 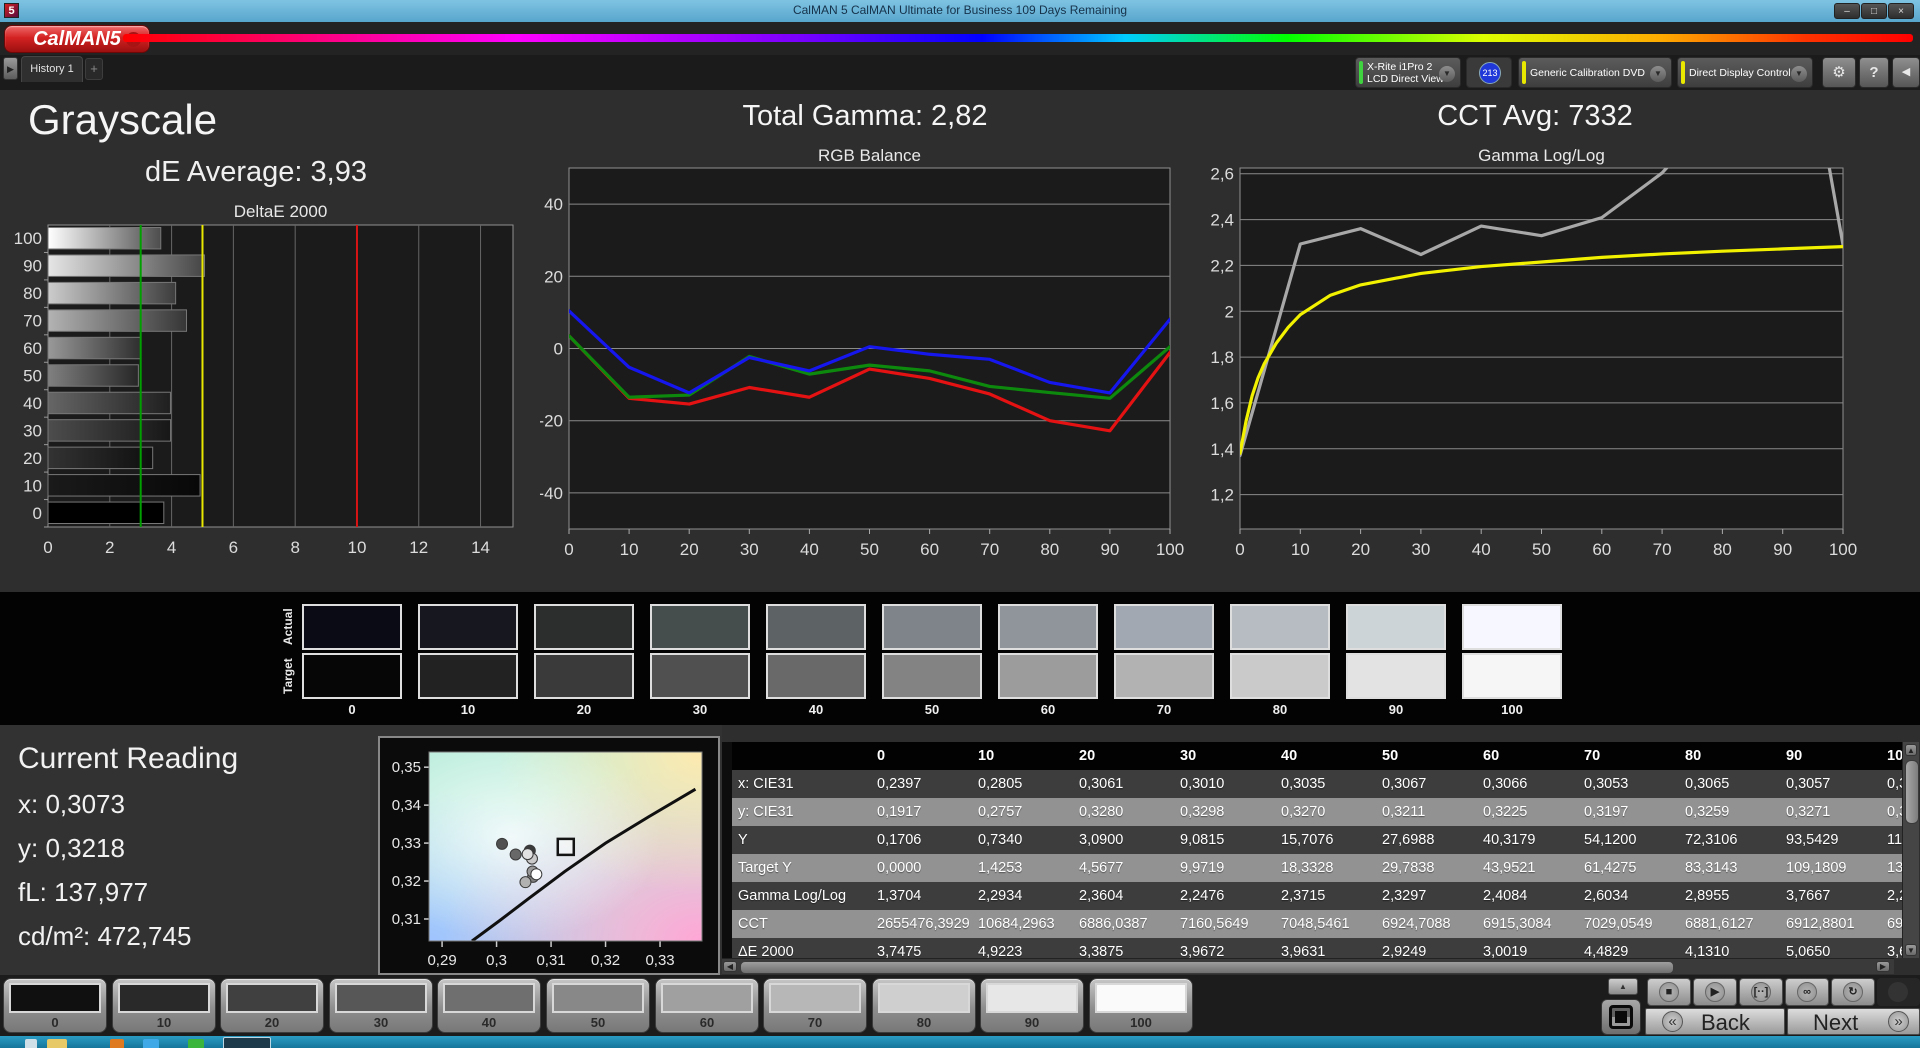 What do you see at coordinates (1874, 11) in the screenshot?
I see `maximize-button: □` at bounding box center [1874, 11].